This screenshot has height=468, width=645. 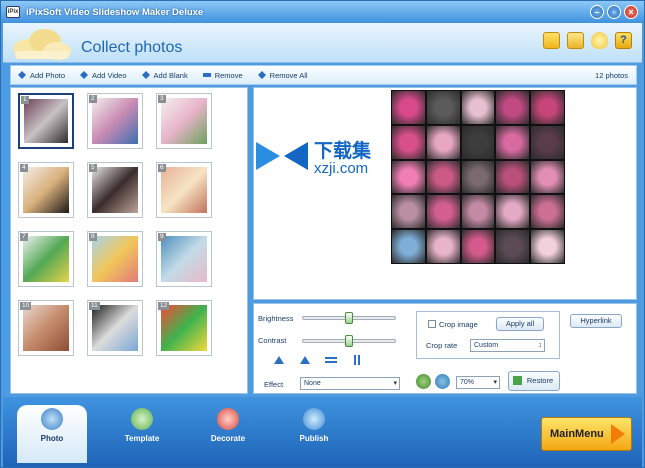 What do you see at coordinates (93, 168) in the screenshot?
I see `photo-number: 5` at bounding box center [93, 168].